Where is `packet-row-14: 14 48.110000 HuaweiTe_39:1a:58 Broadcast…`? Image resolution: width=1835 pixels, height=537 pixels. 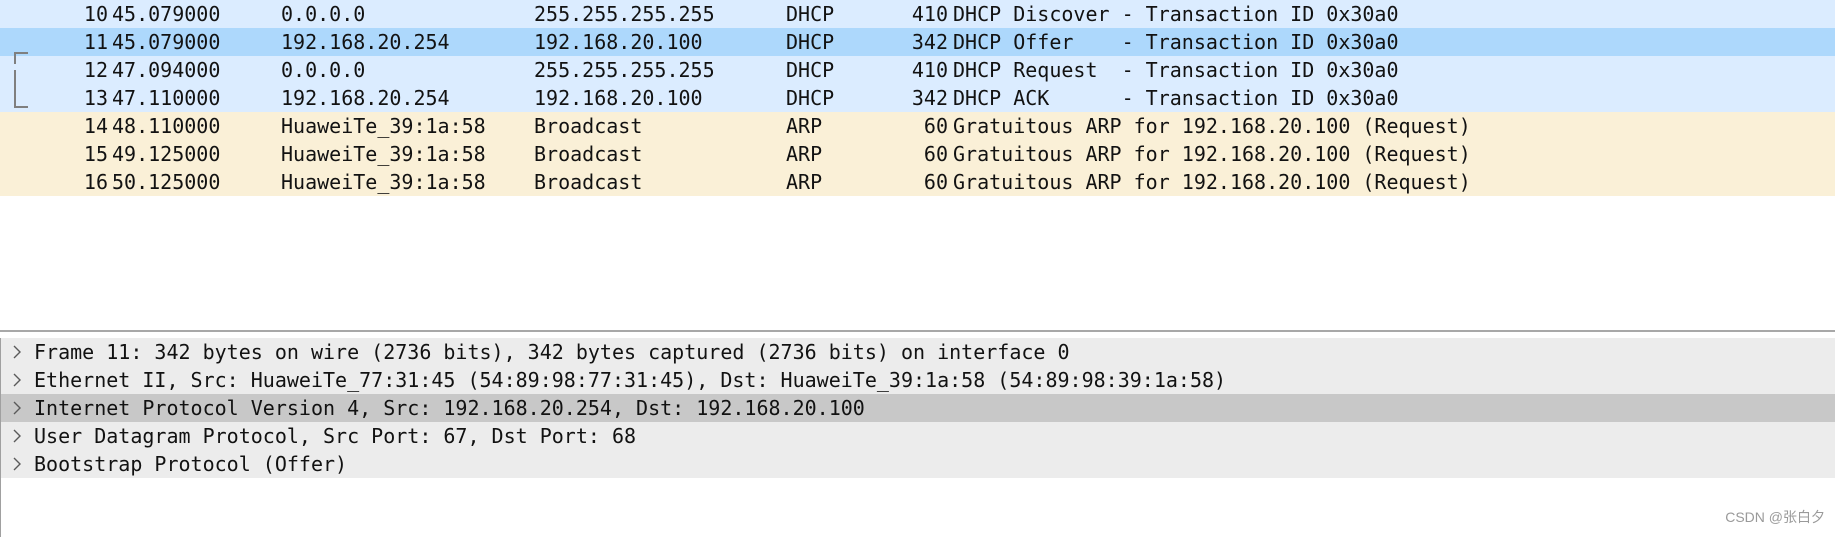 packet-row-14: 14 48.110000 HuaweiTe_39:1a:58 Broadcast… is located at coordinates (917, 126).